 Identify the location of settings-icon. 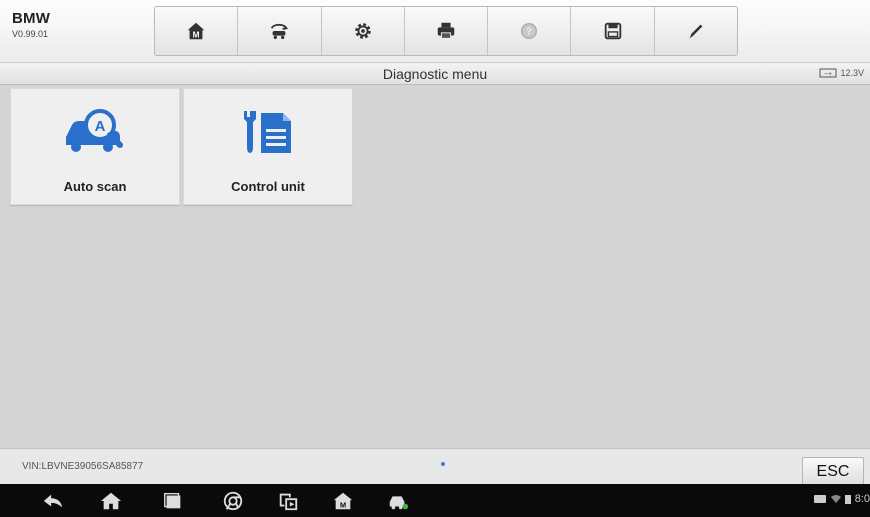
(362, 31).